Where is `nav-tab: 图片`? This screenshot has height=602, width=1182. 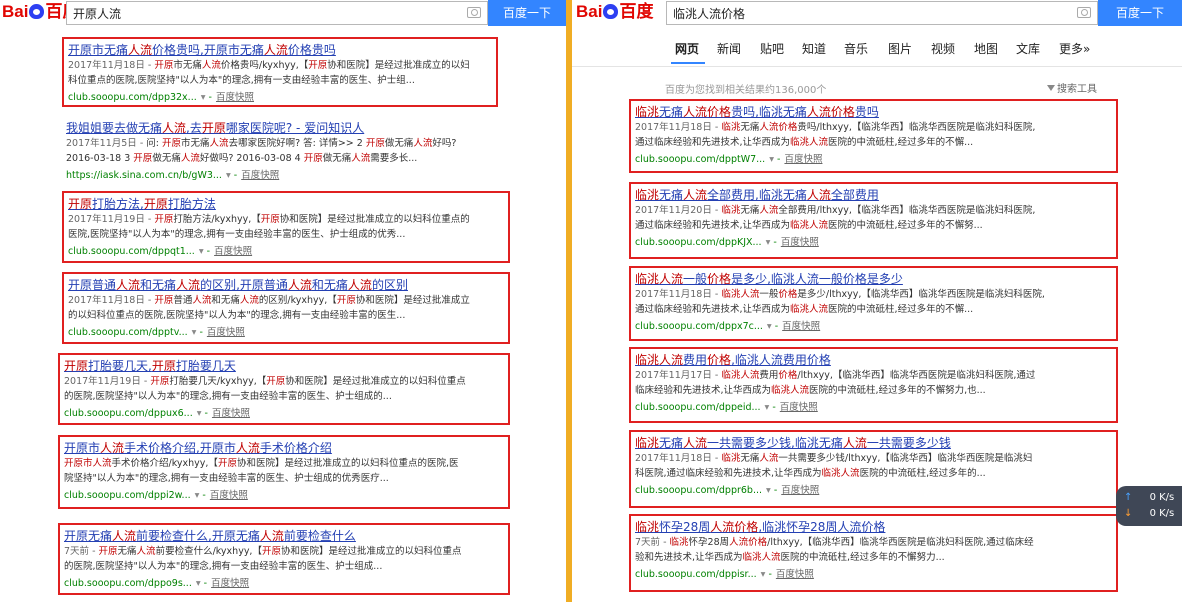 nav-tab: 图片 is located at coordinates (900, 48).